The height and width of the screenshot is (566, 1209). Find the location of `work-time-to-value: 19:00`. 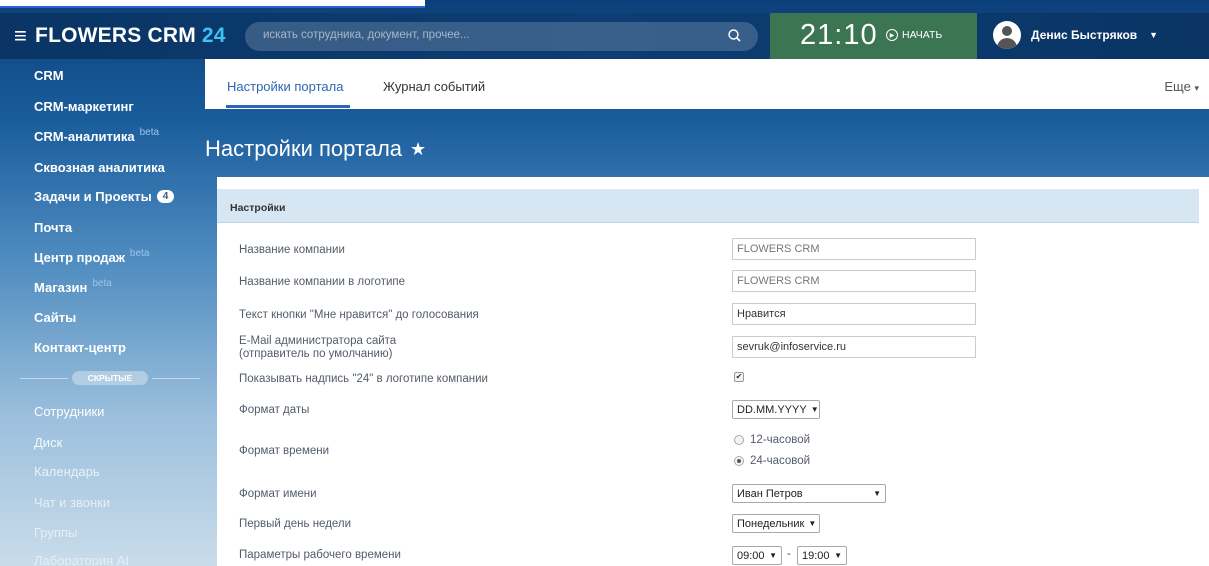

work-time-to-value: 19:00 is located at coordinates (816, 555).